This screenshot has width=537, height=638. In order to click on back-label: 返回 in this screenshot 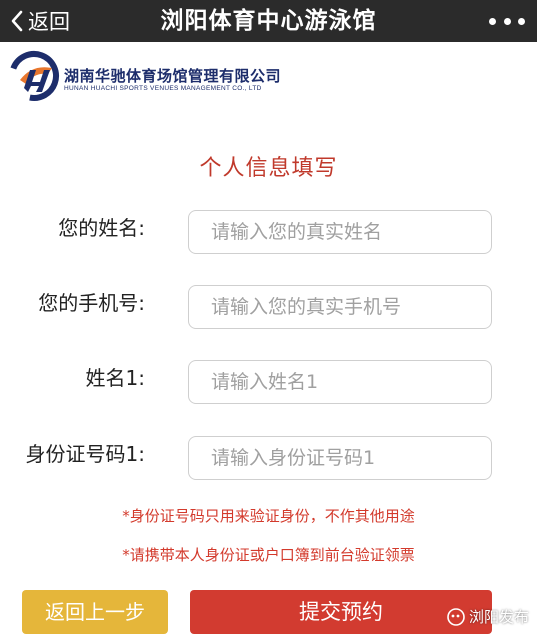, I will do `click(49, 22)`.